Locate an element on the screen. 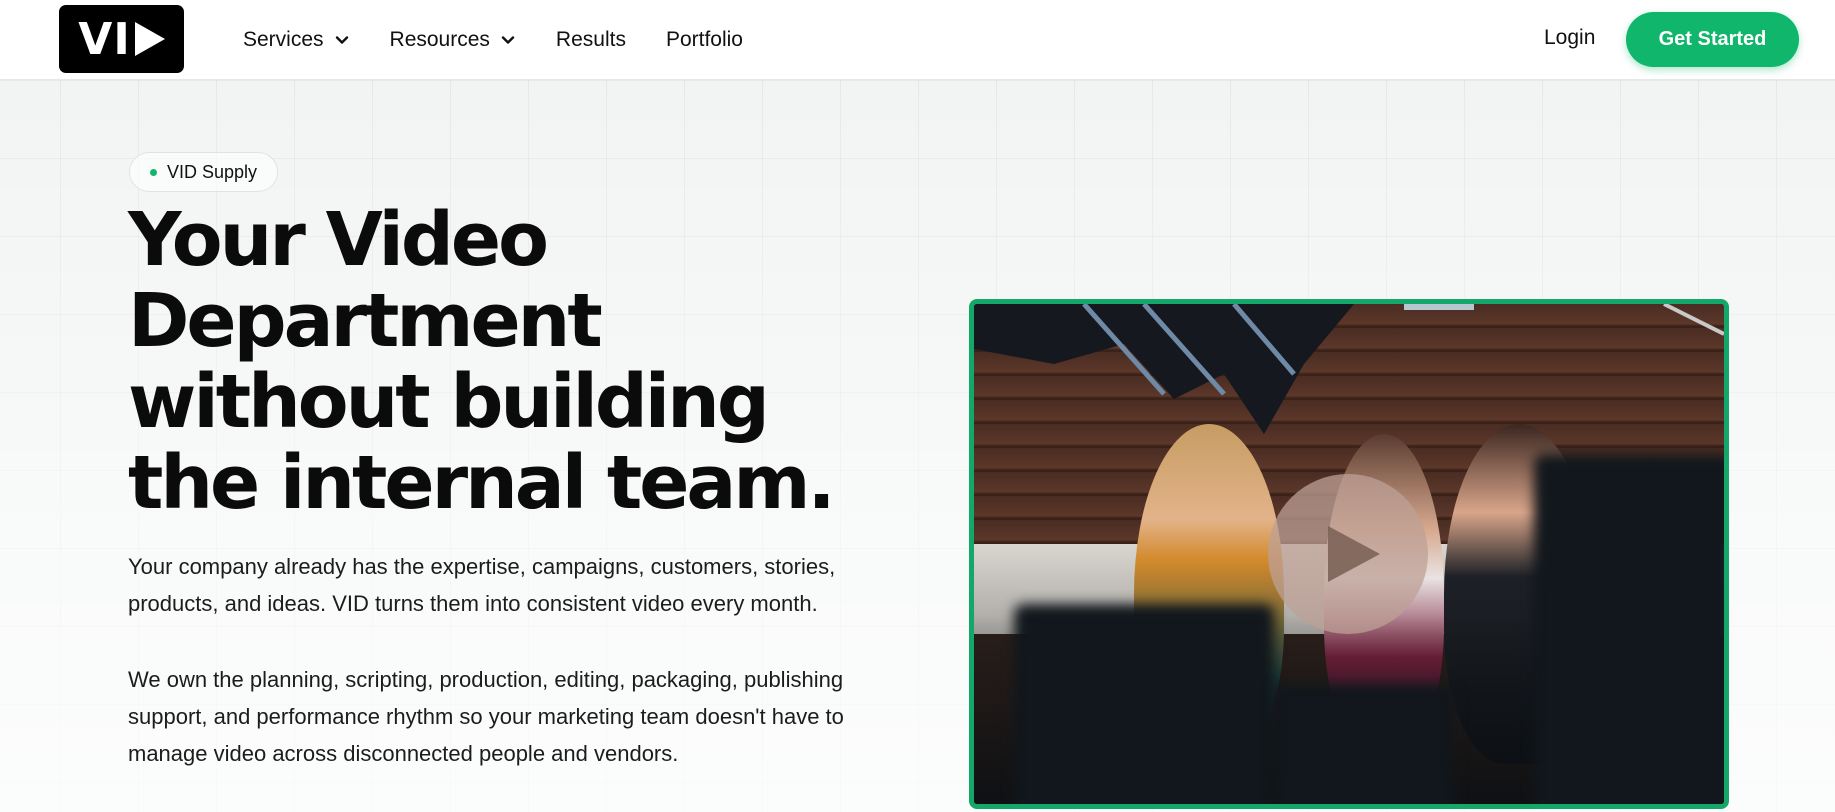 The width and height of the screenshot is (1835, 812). nav-item-portfolio: Portfolio is located at coordinates (704, 40).